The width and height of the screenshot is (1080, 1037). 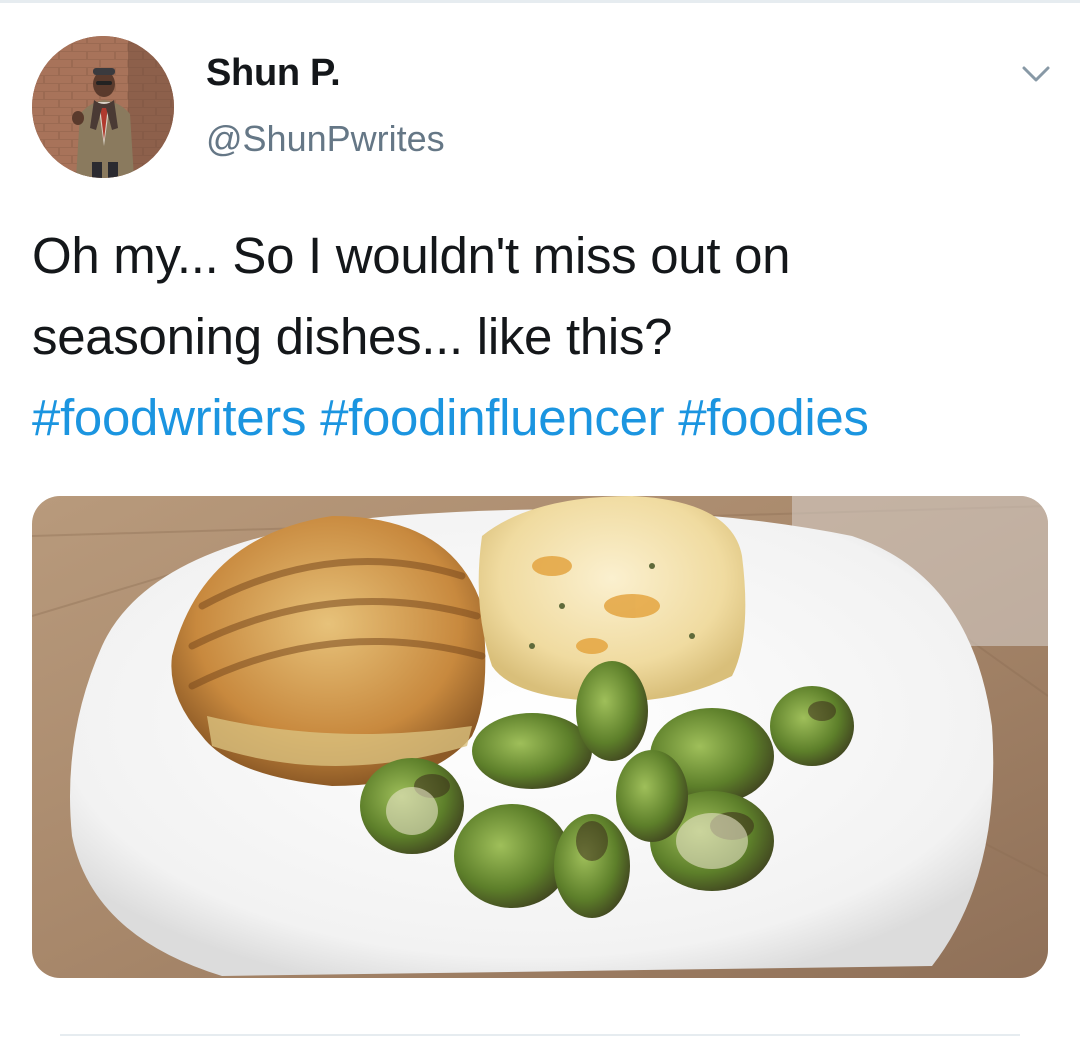 What do you see at coordinates (352, 336) in the screenshot?
I see `tweet-text-line: seasoning dishes... like this?` at bounding box center [352, 336].